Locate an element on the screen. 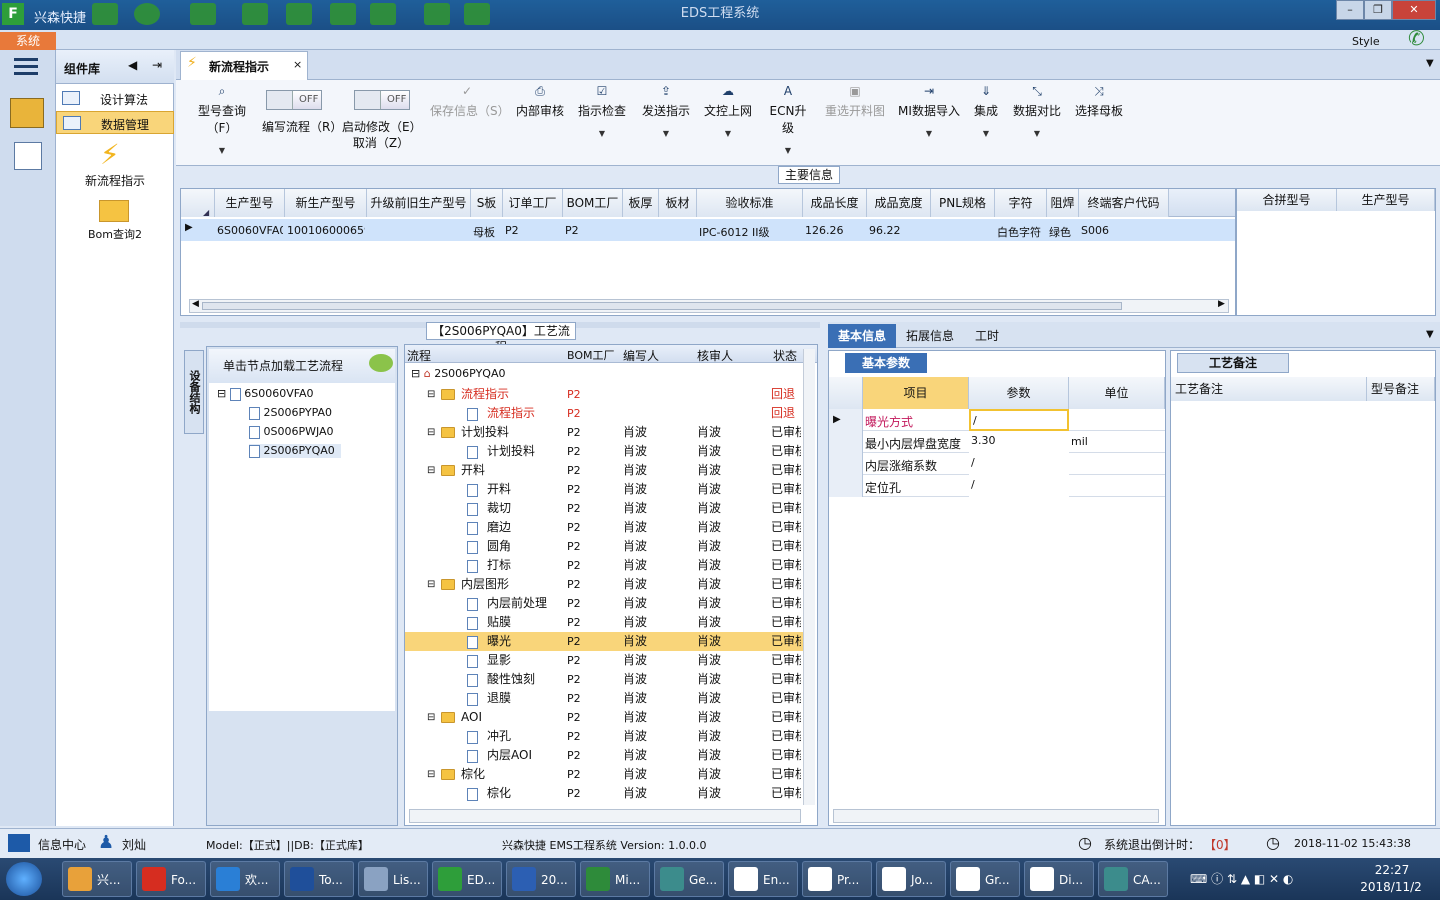  process-v-scrollbar is located at coordinates (809, 577).